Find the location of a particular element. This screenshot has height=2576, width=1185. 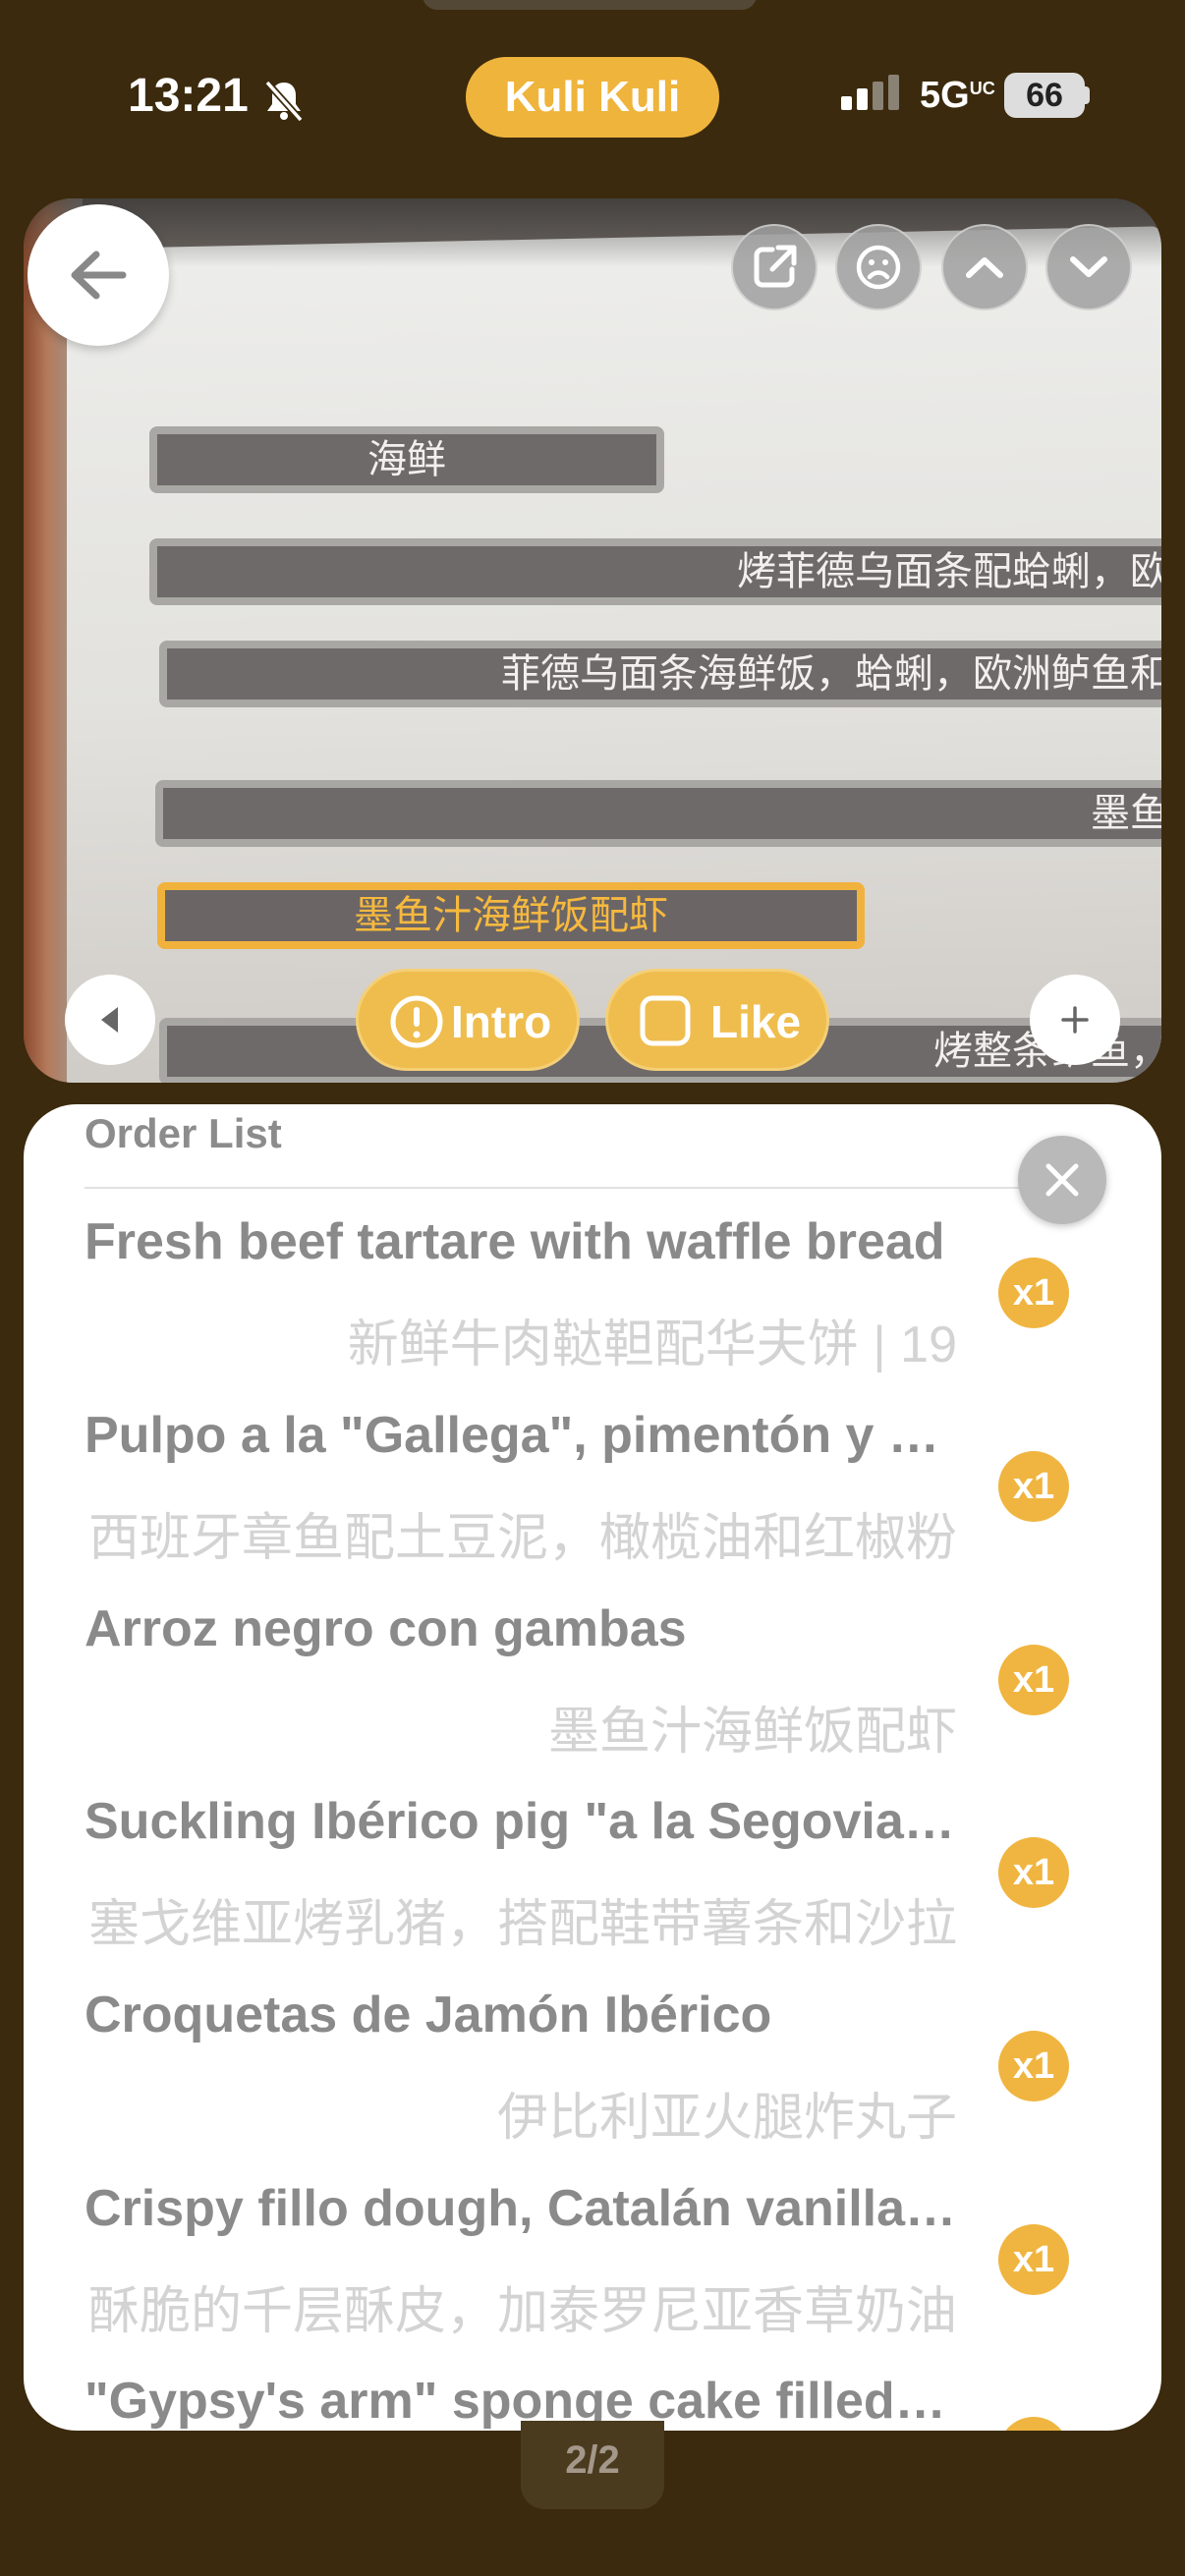

order-item-subtitle: 西班牙章鱼配土豆泥，橄榄油和红椒粉 is located at coordinates (522, 1538).